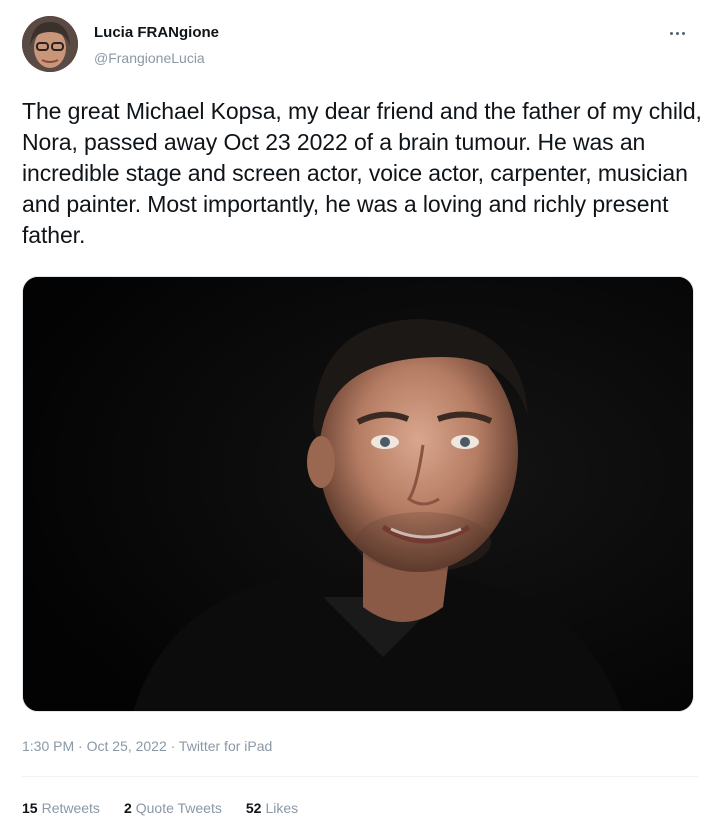  I want to click on divider, so click(360, 776).